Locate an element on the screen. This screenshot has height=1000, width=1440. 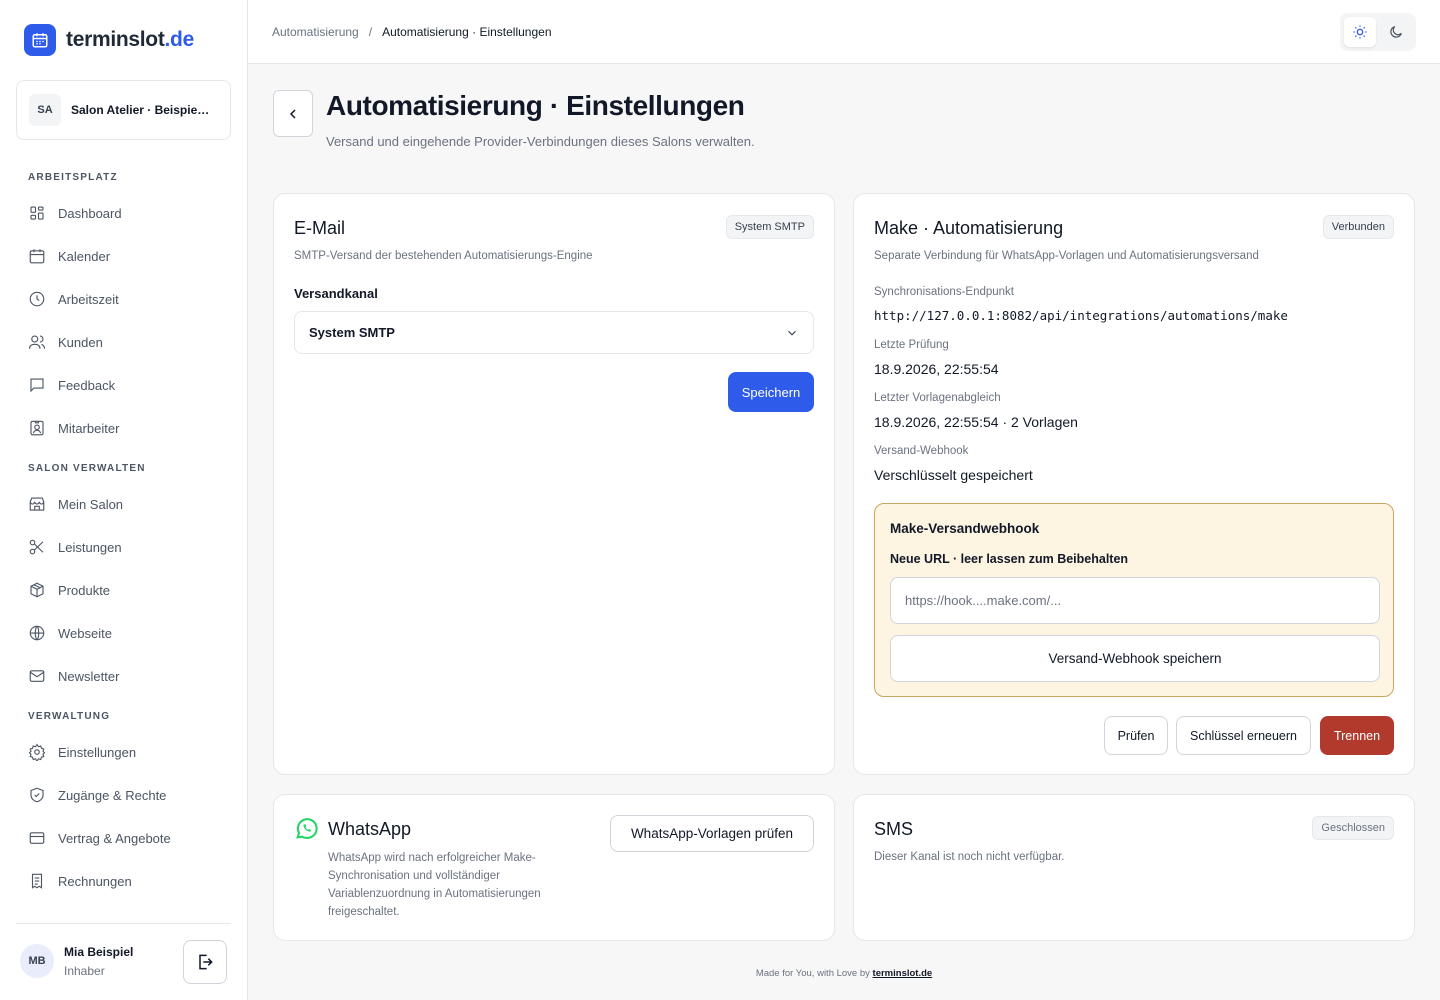
footer-text: Made for You, with Love by is located at coordinates (812, 973).